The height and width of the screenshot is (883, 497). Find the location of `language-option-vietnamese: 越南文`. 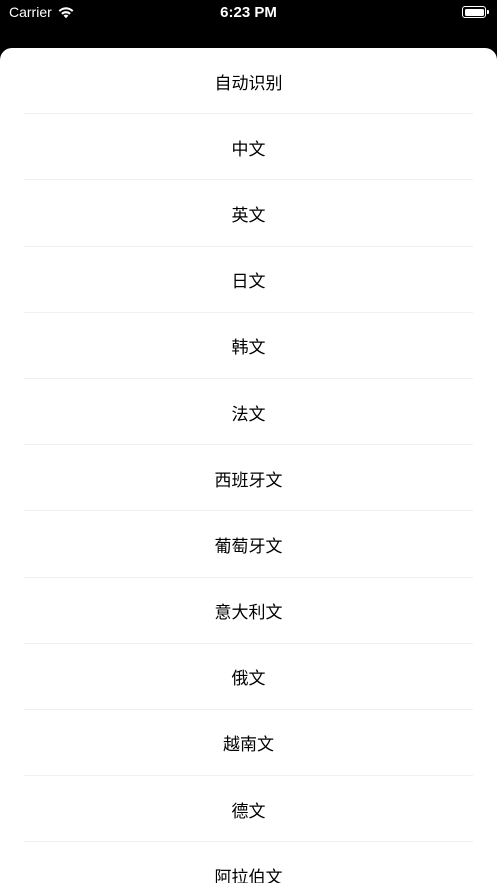

language-option-vietnamese: 越南文 is located at coordinates (248, 743).